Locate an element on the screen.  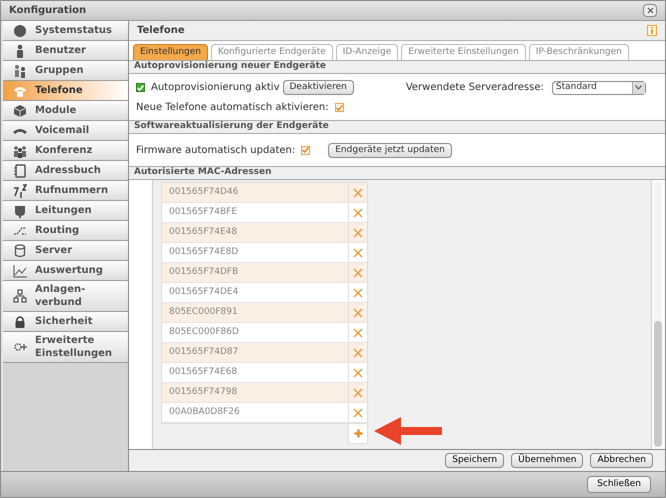
window-title: Konfiguration is located at coordinates (47, 11).